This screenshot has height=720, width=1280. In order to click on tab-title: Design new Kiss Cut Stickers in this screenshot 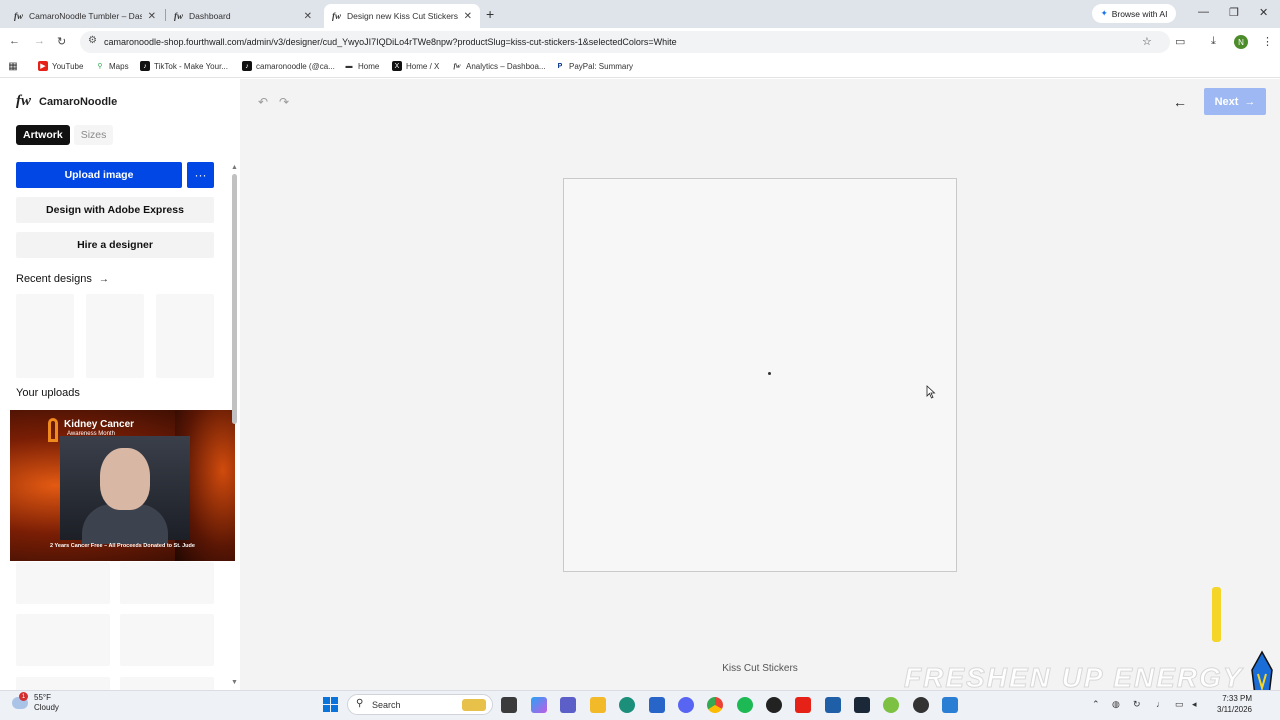, I will do `click(402, 16)`.